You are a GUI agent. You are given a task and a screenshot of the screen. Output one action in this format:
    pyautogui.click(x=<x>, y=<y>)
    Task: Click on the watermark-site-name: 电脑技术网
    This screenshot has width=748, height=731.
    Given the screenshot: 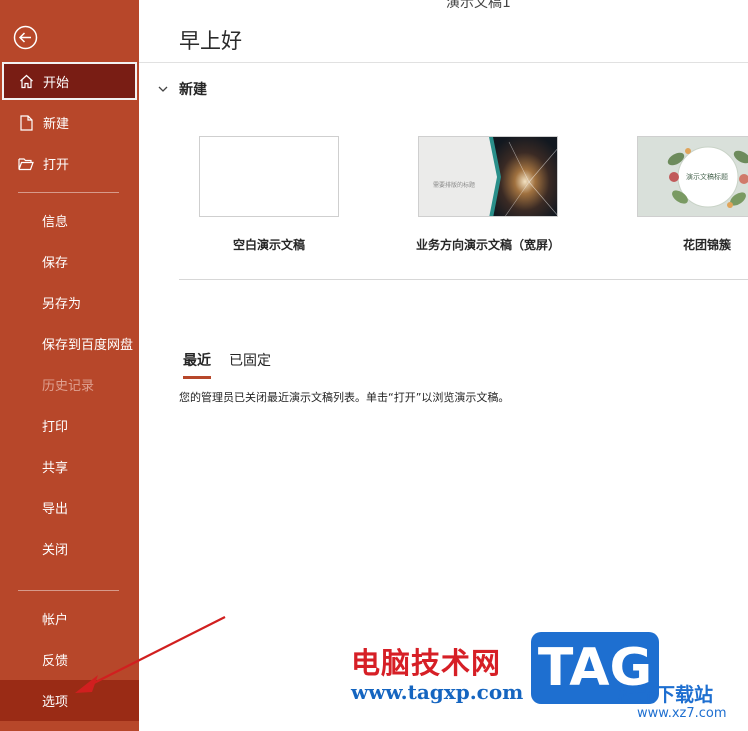 What is the action you would take?
    pyautogui.click(x=426, y=663)
    